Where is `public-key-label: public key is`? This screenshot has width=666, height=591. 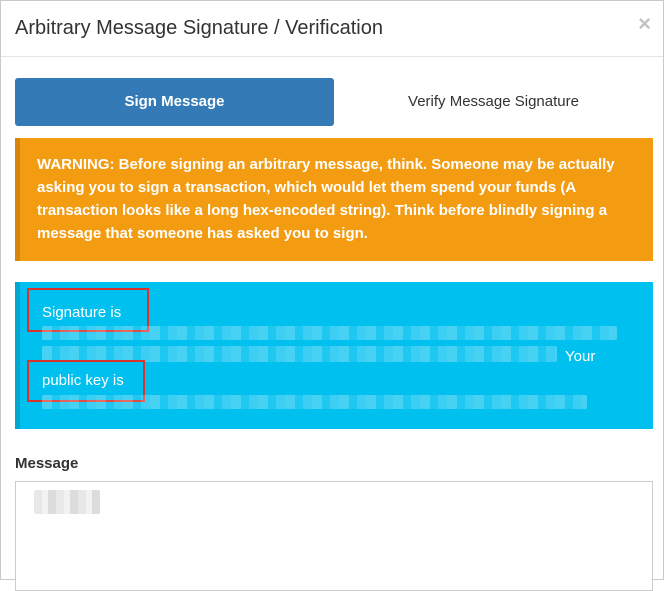 public-key-label: public key is is located at coordinates (83, 380).